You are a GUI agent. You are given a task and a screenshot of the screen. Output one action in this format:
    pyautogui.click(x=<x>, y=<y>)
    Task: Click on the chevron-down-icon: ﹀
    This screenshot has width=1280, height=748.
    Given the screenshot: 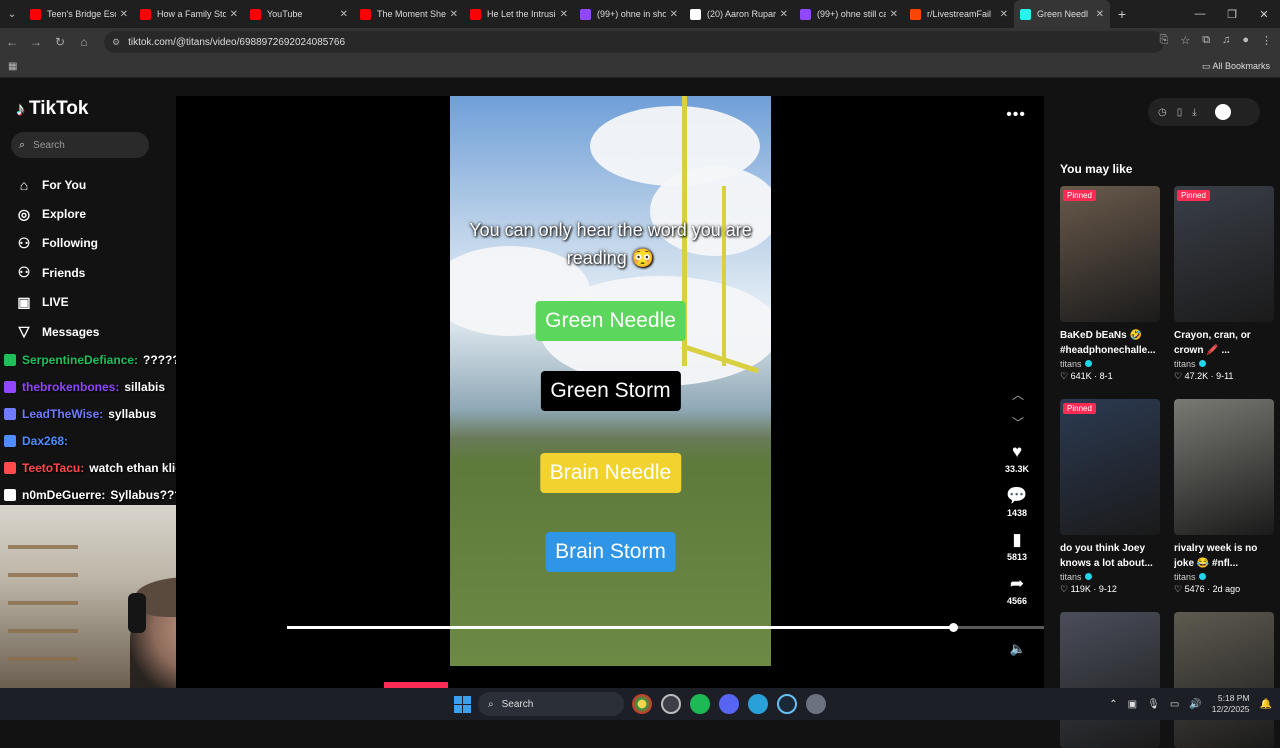 What is the action you would take?
    pyautogui.click(x=1018, y=422)
    